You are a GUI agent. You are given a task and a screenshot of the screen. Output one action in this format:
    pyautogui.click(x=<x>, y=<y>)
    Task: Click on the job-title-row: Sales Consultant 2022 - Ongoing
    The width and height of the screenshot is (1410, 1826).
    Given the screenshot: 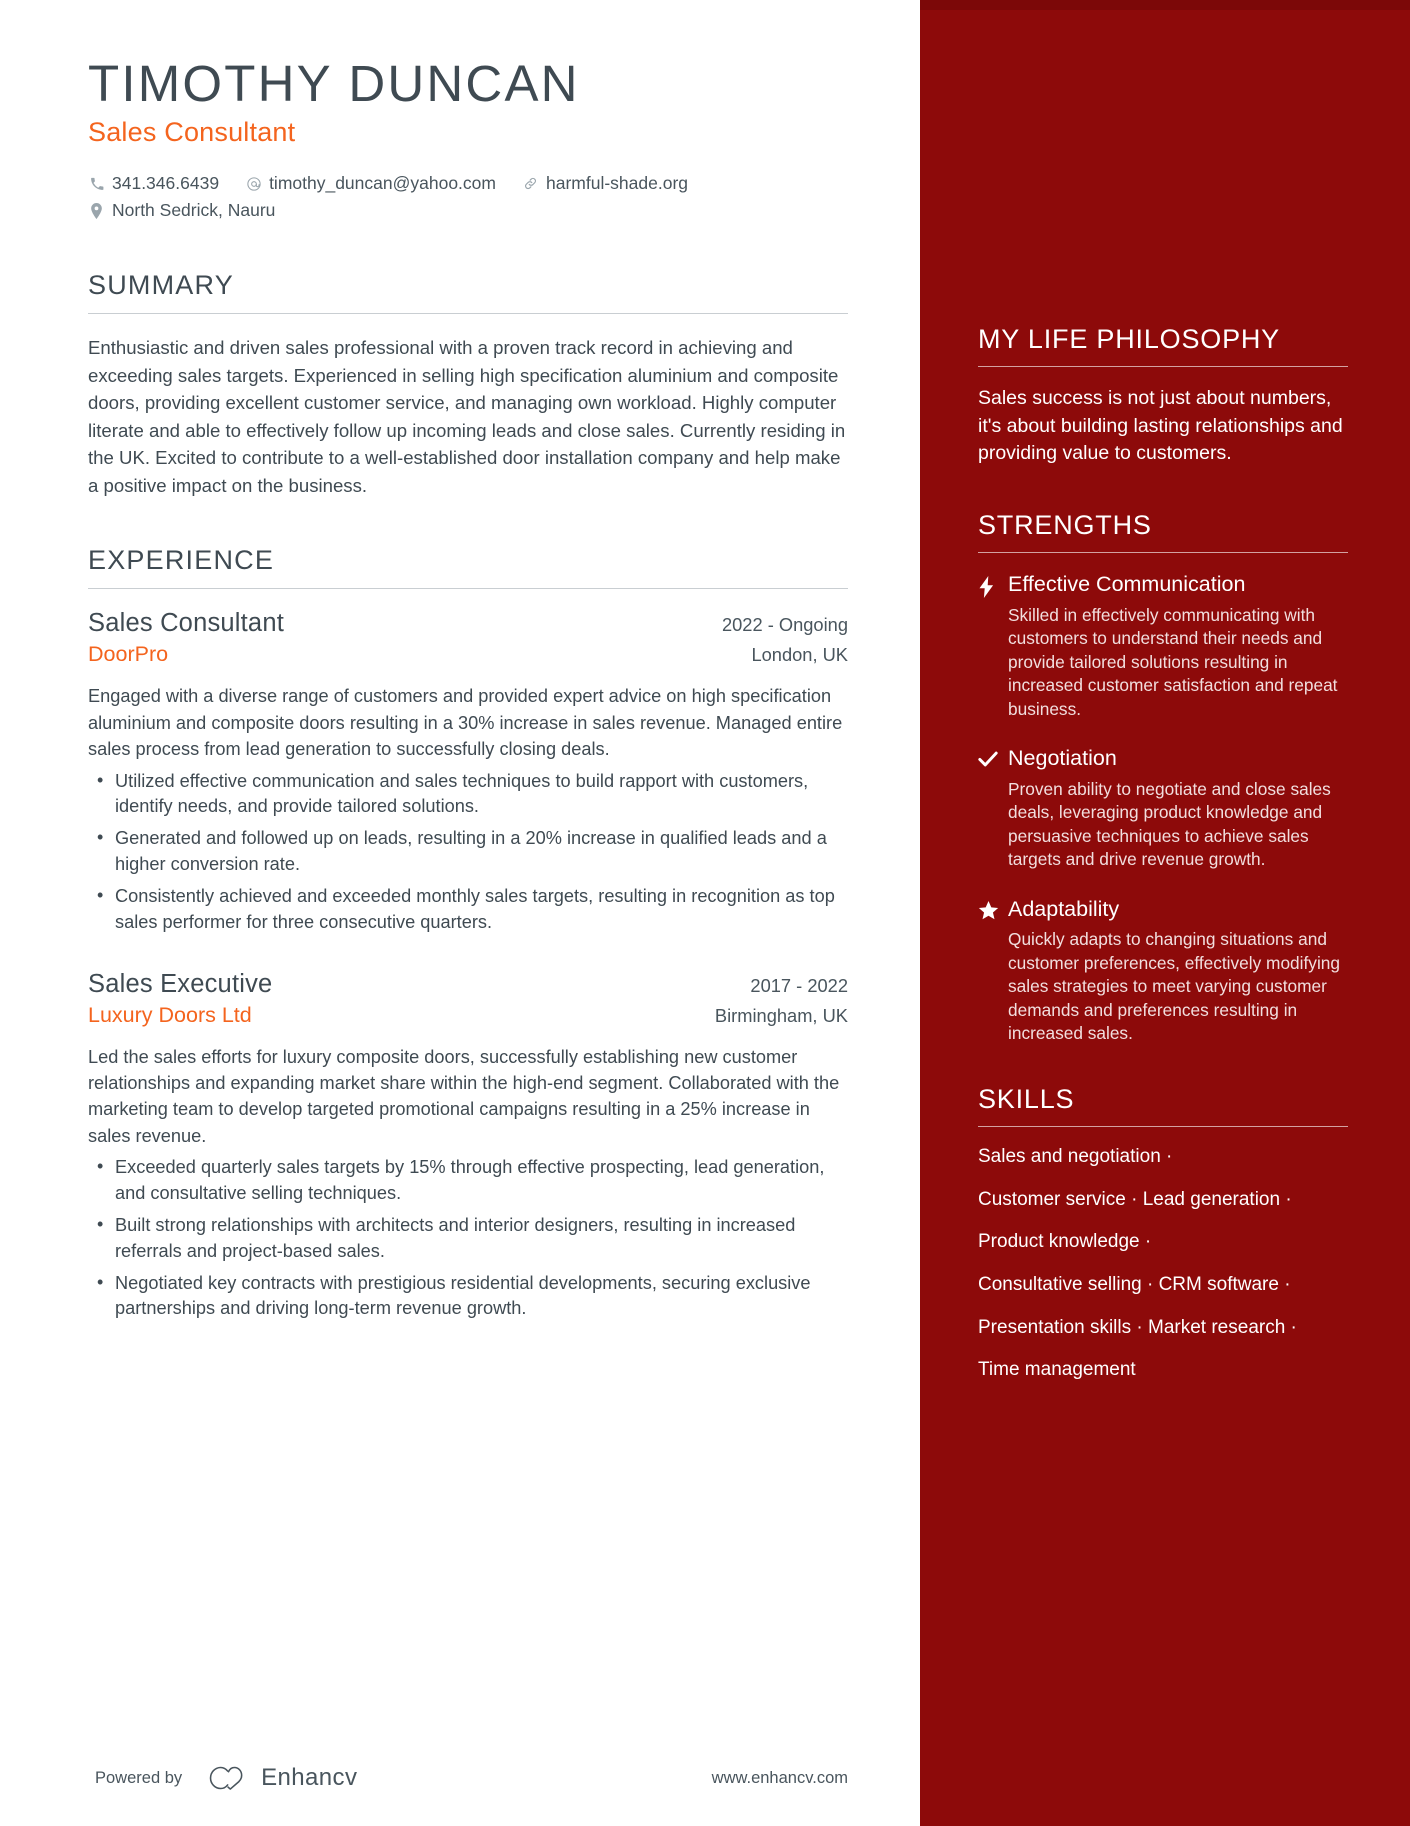 What is the action you would take?
    pyautogui.click(x=468, y=623)
    